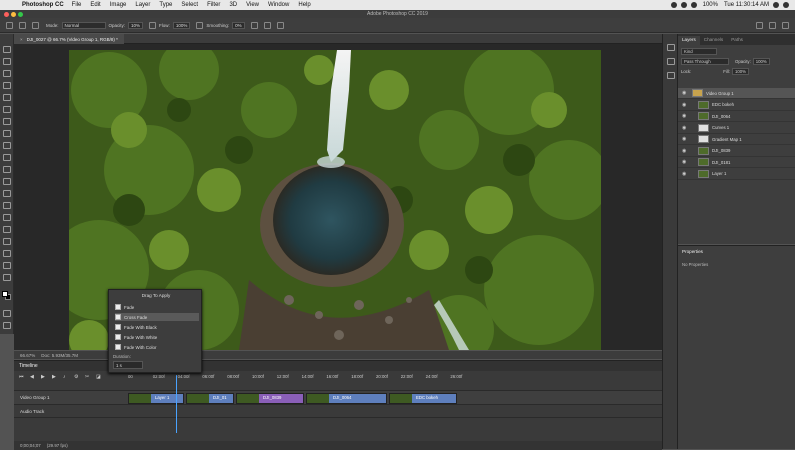 This screenshot has height=450, width=795. What do you see at coordinates (280, 25) in the screenshot?
I see `symmetry-icon` at bounding box center [280, 25].